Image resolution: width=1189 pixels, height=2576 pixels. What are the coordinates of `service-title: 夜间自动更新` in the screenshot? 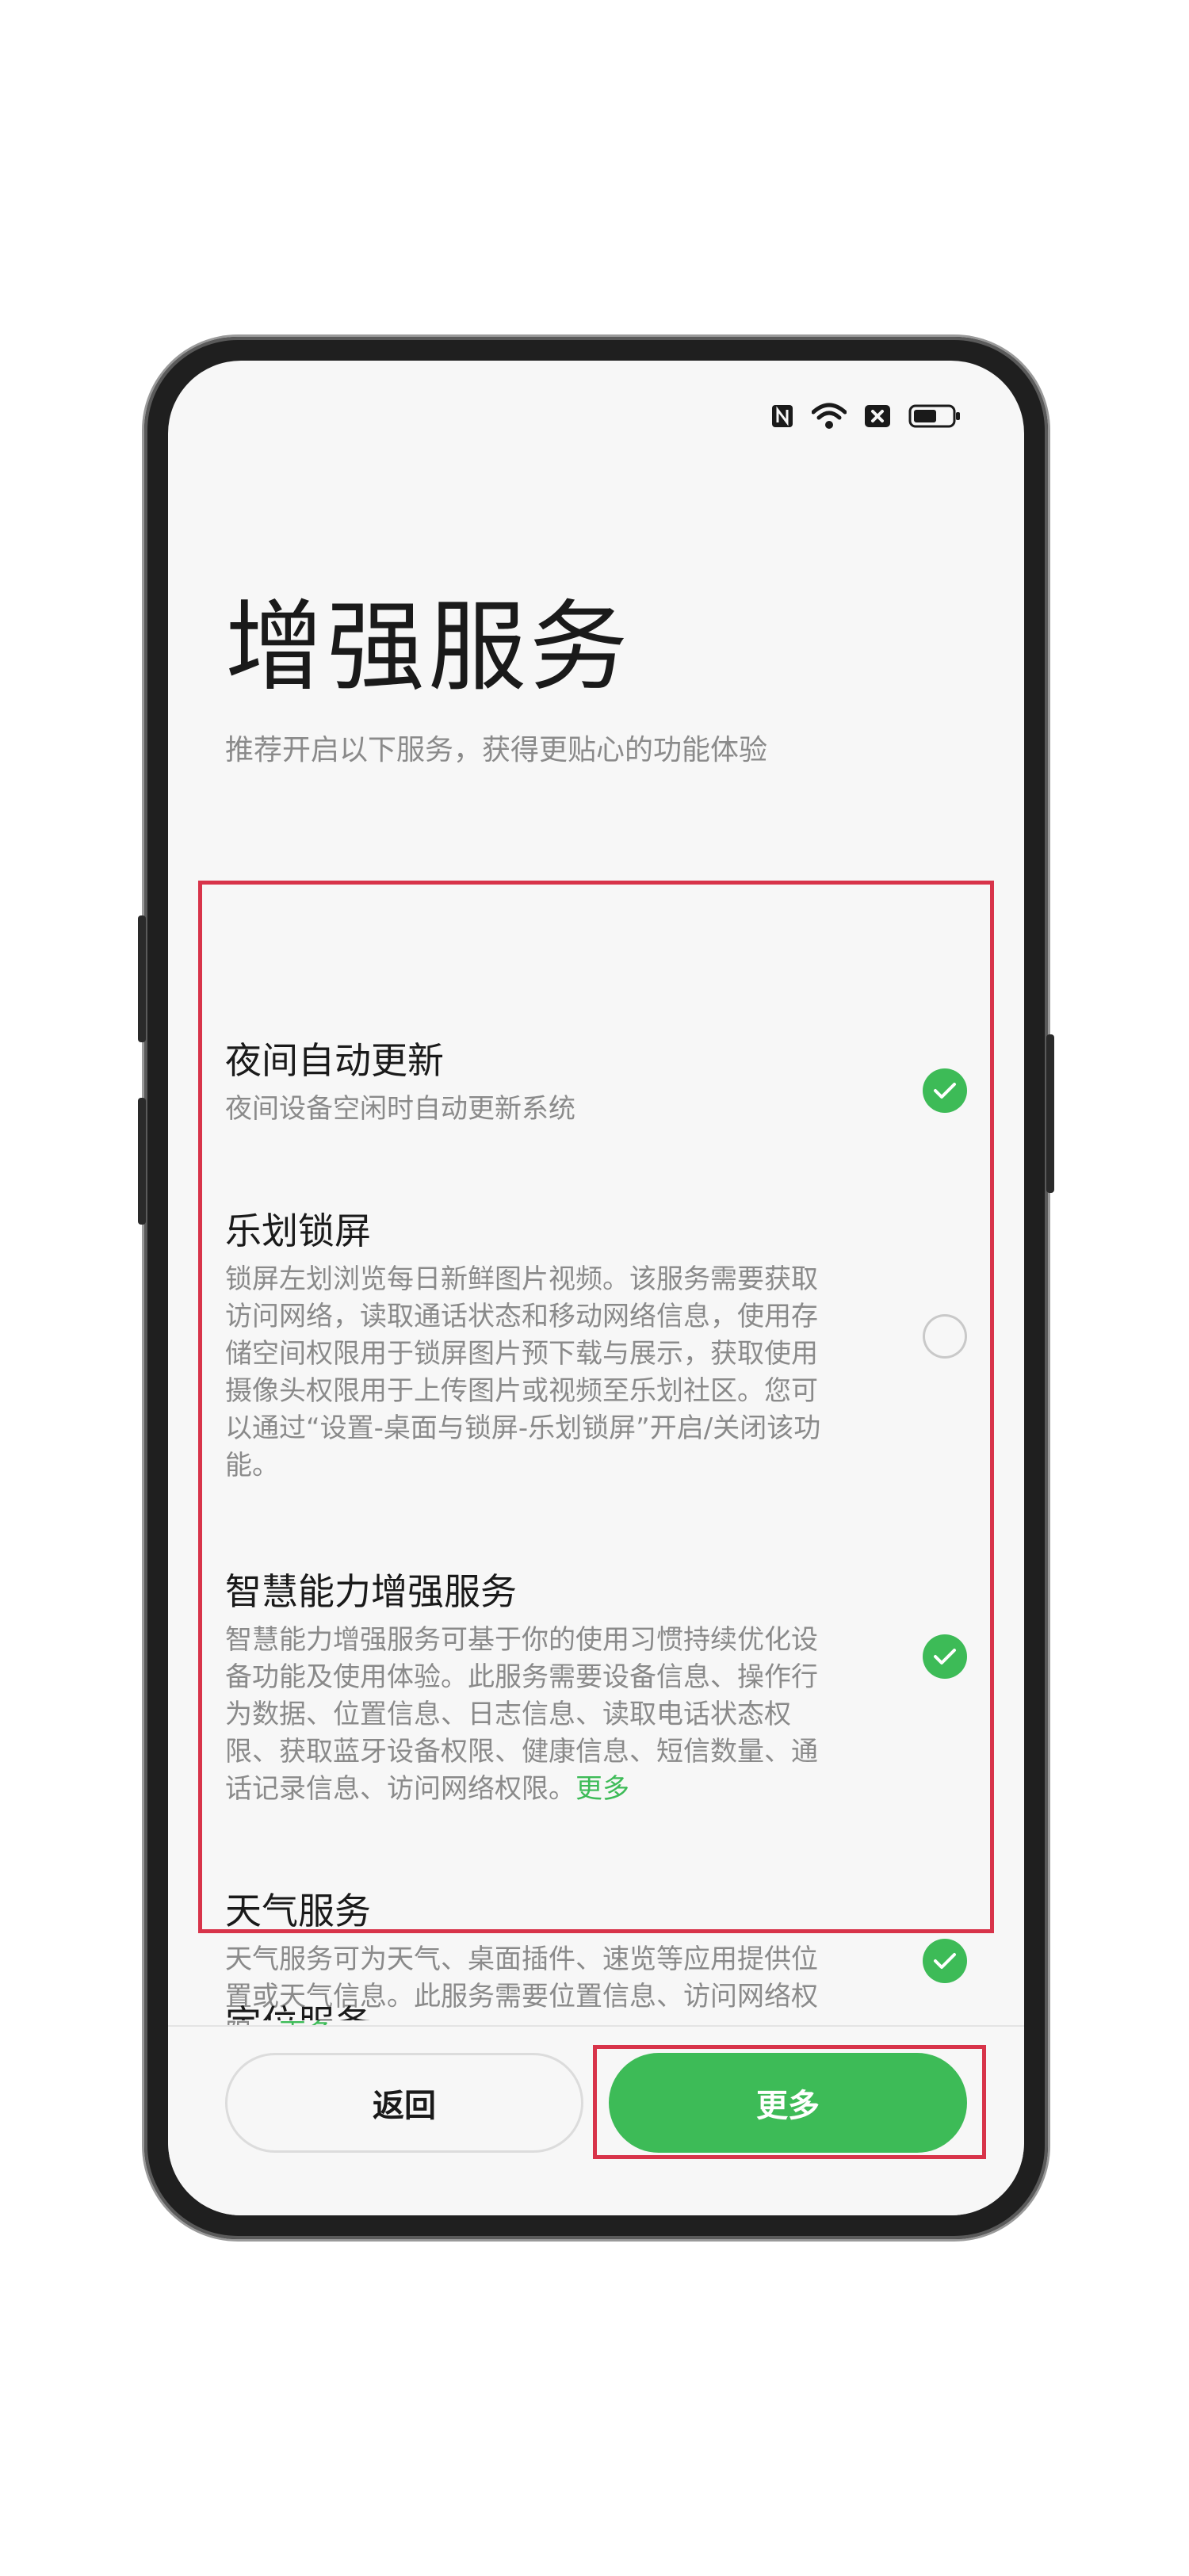 It's located at (334, 1060).